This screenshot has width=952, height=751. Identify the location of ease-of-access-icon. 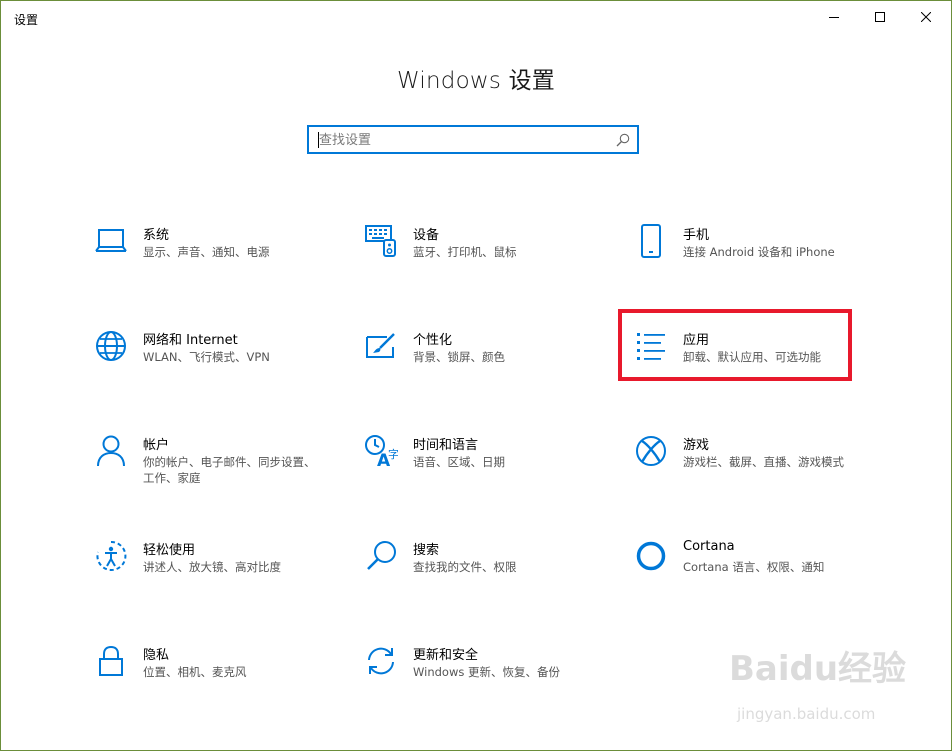
(111, 556).